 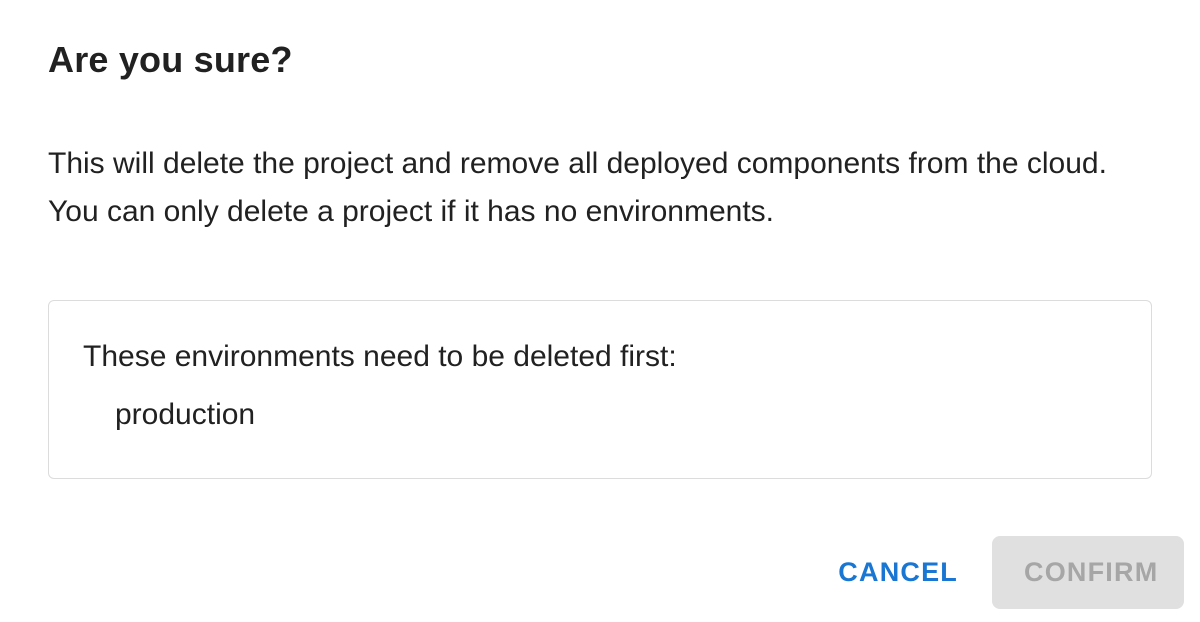 I want to click on list-item: production, so click(x=185, y=414).